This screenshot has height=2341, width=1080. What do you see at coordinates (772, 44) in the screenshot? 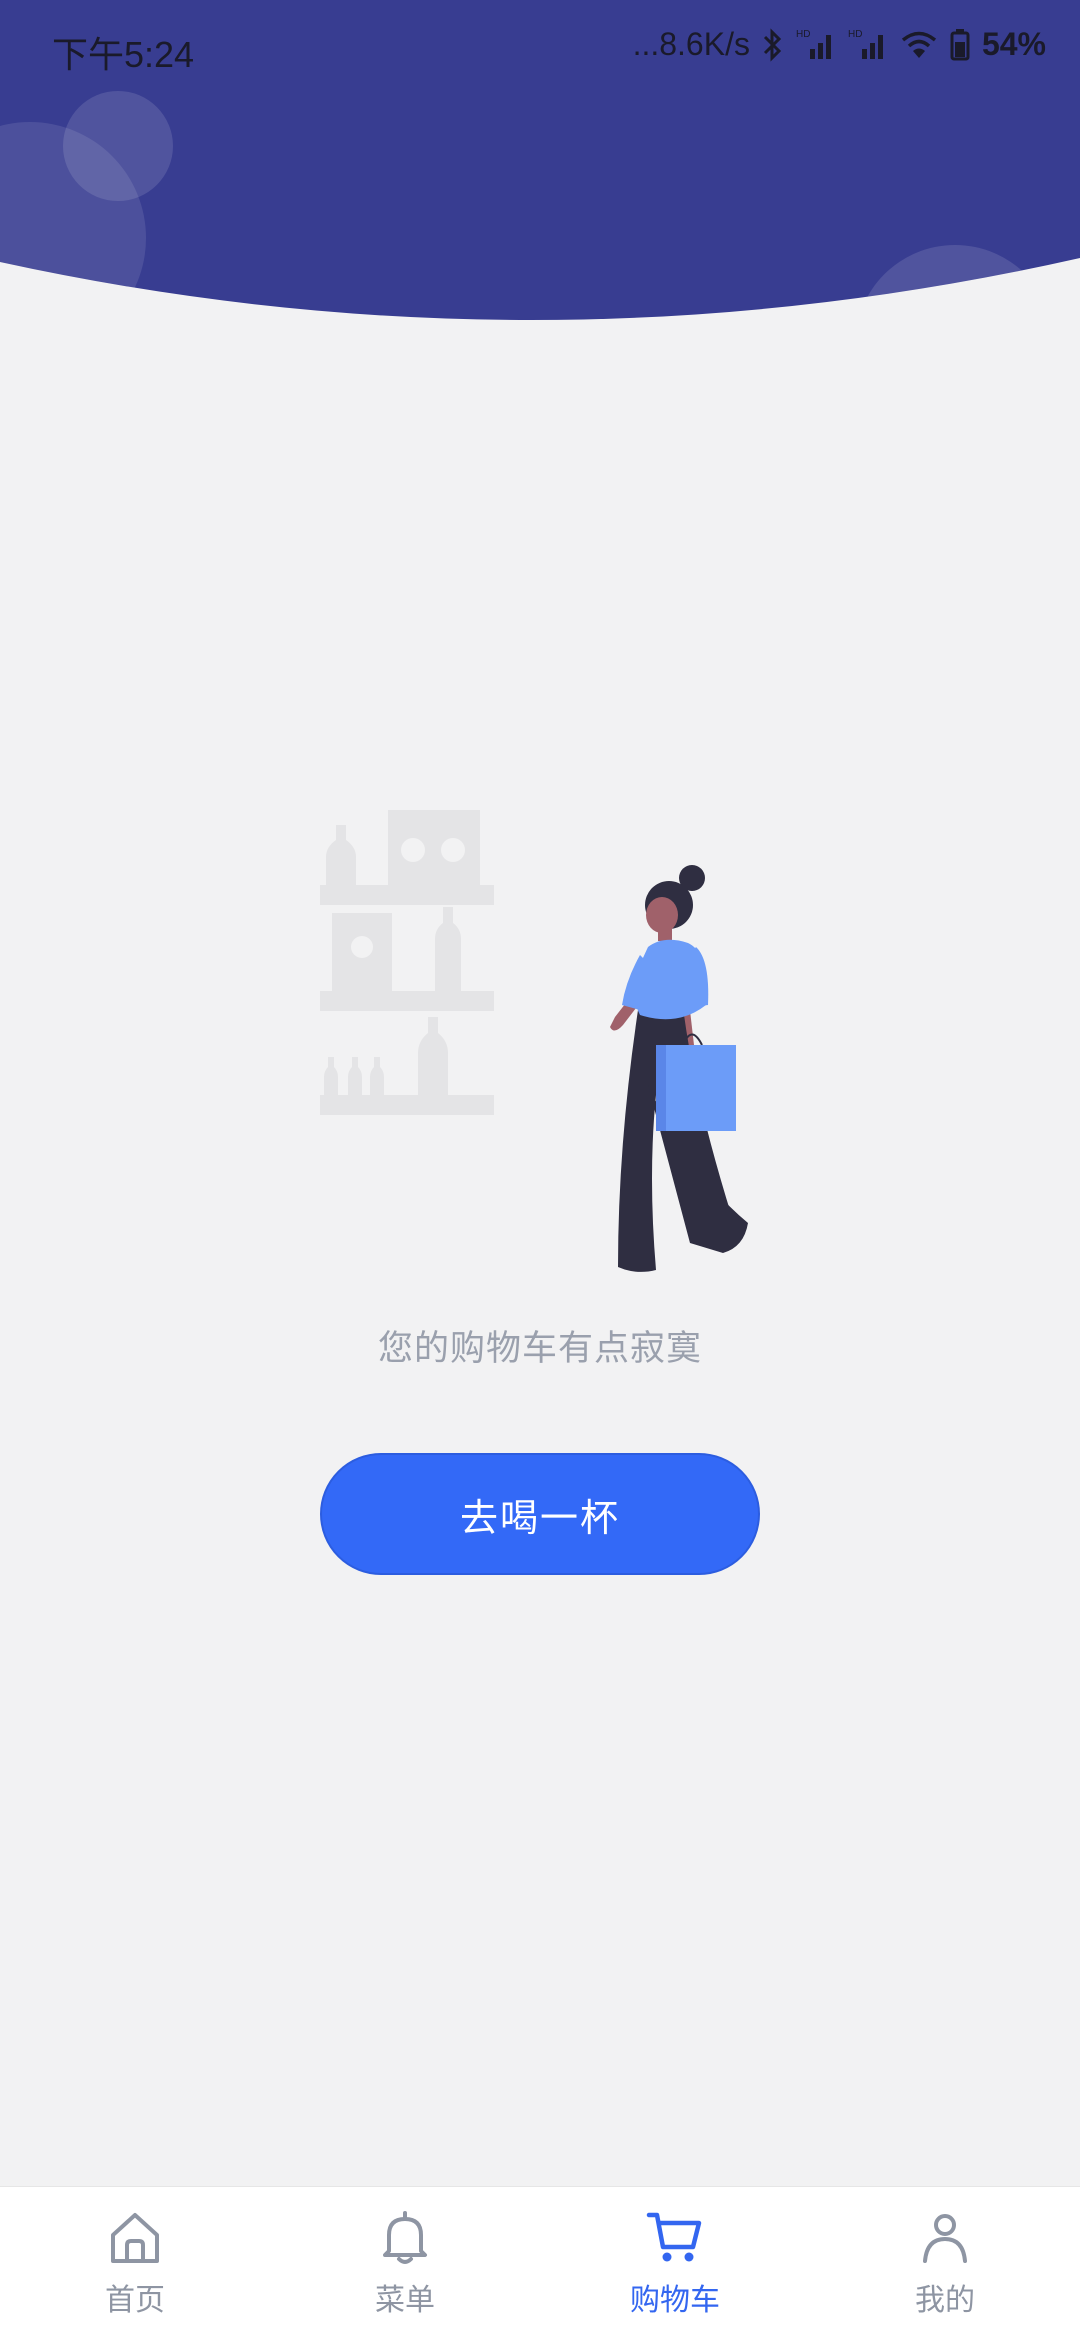
I see `bluetooth-icon` at bounding box center [772, 44].